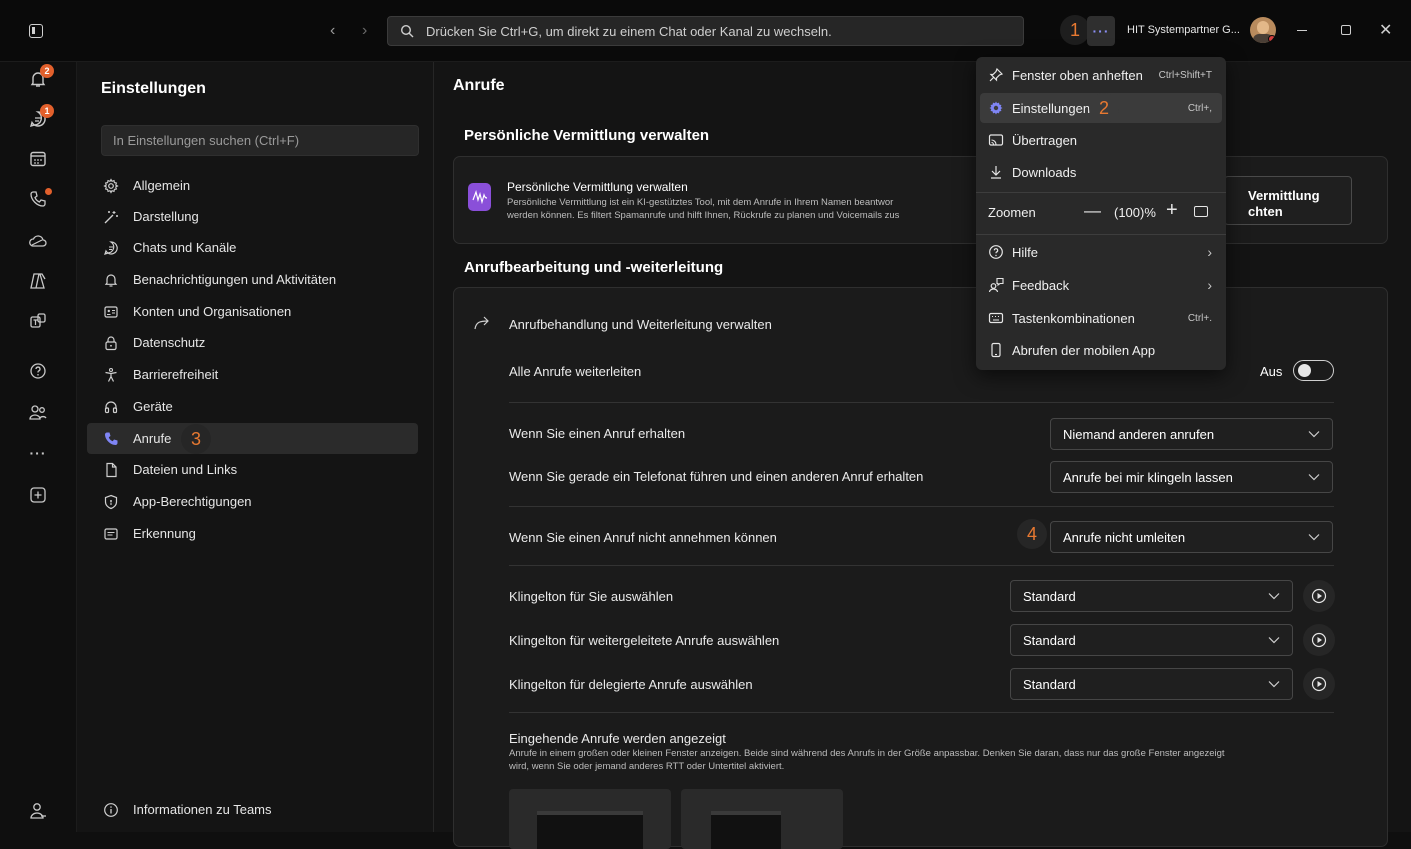  Describe the element at coordinates (38, 159) in the screenshot. I see `calendar-icon` at that location.